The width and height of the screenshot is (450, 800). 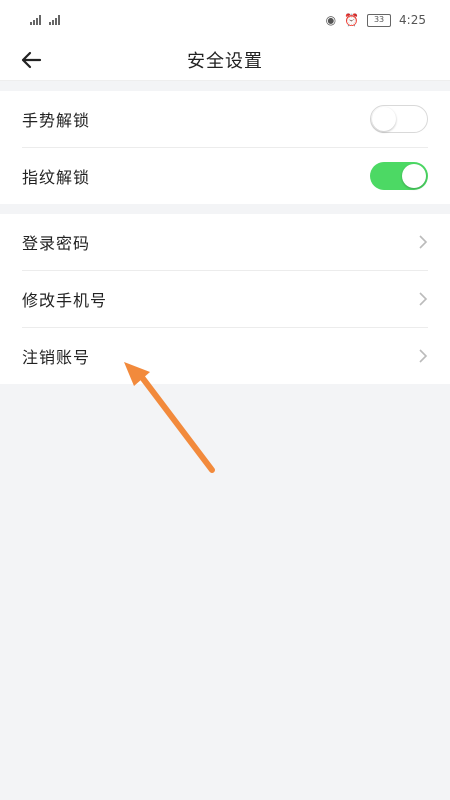 I want to click on status-left, so click(x=45, y=20).